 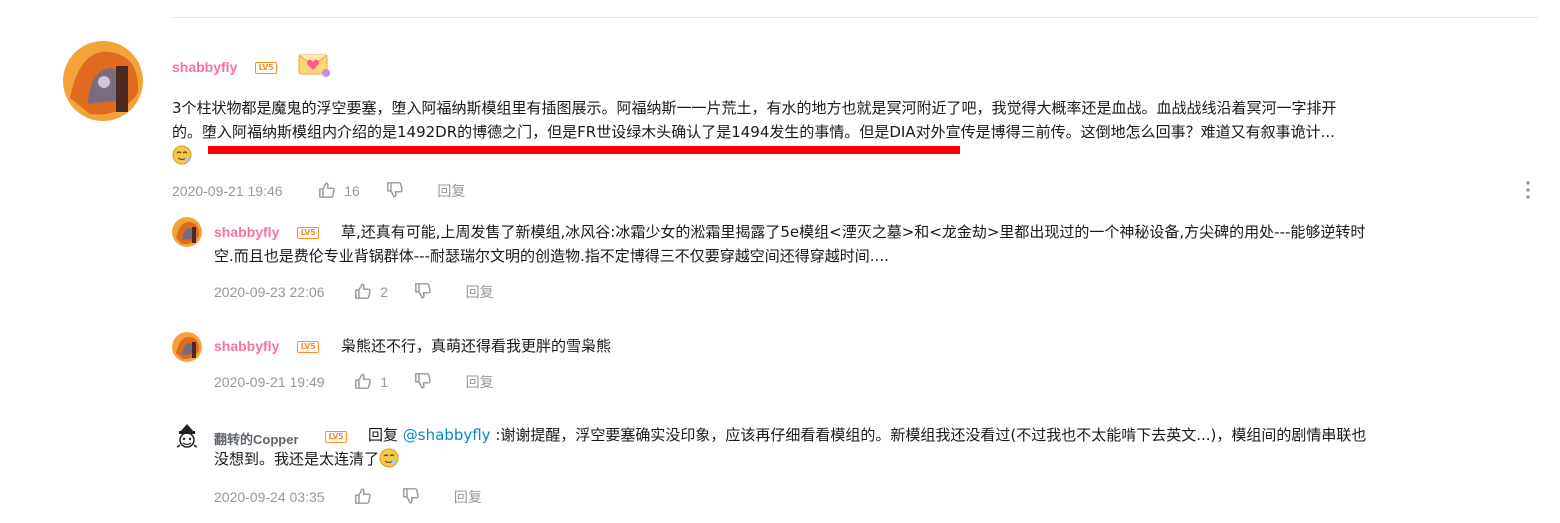 I want to click on envelope-badge-icon, so click(x=314, y=62).